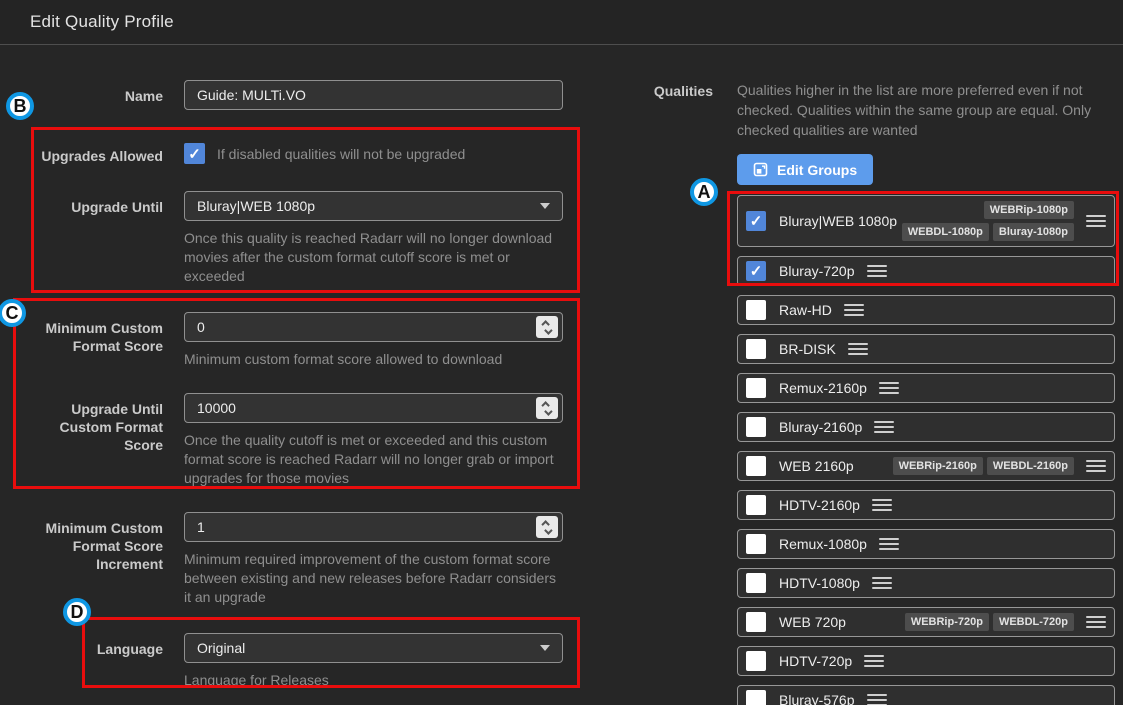 The width and height of the screenshot is (1123, 705). I want to click on quality-label: BR-DISK, so click(807, 349).